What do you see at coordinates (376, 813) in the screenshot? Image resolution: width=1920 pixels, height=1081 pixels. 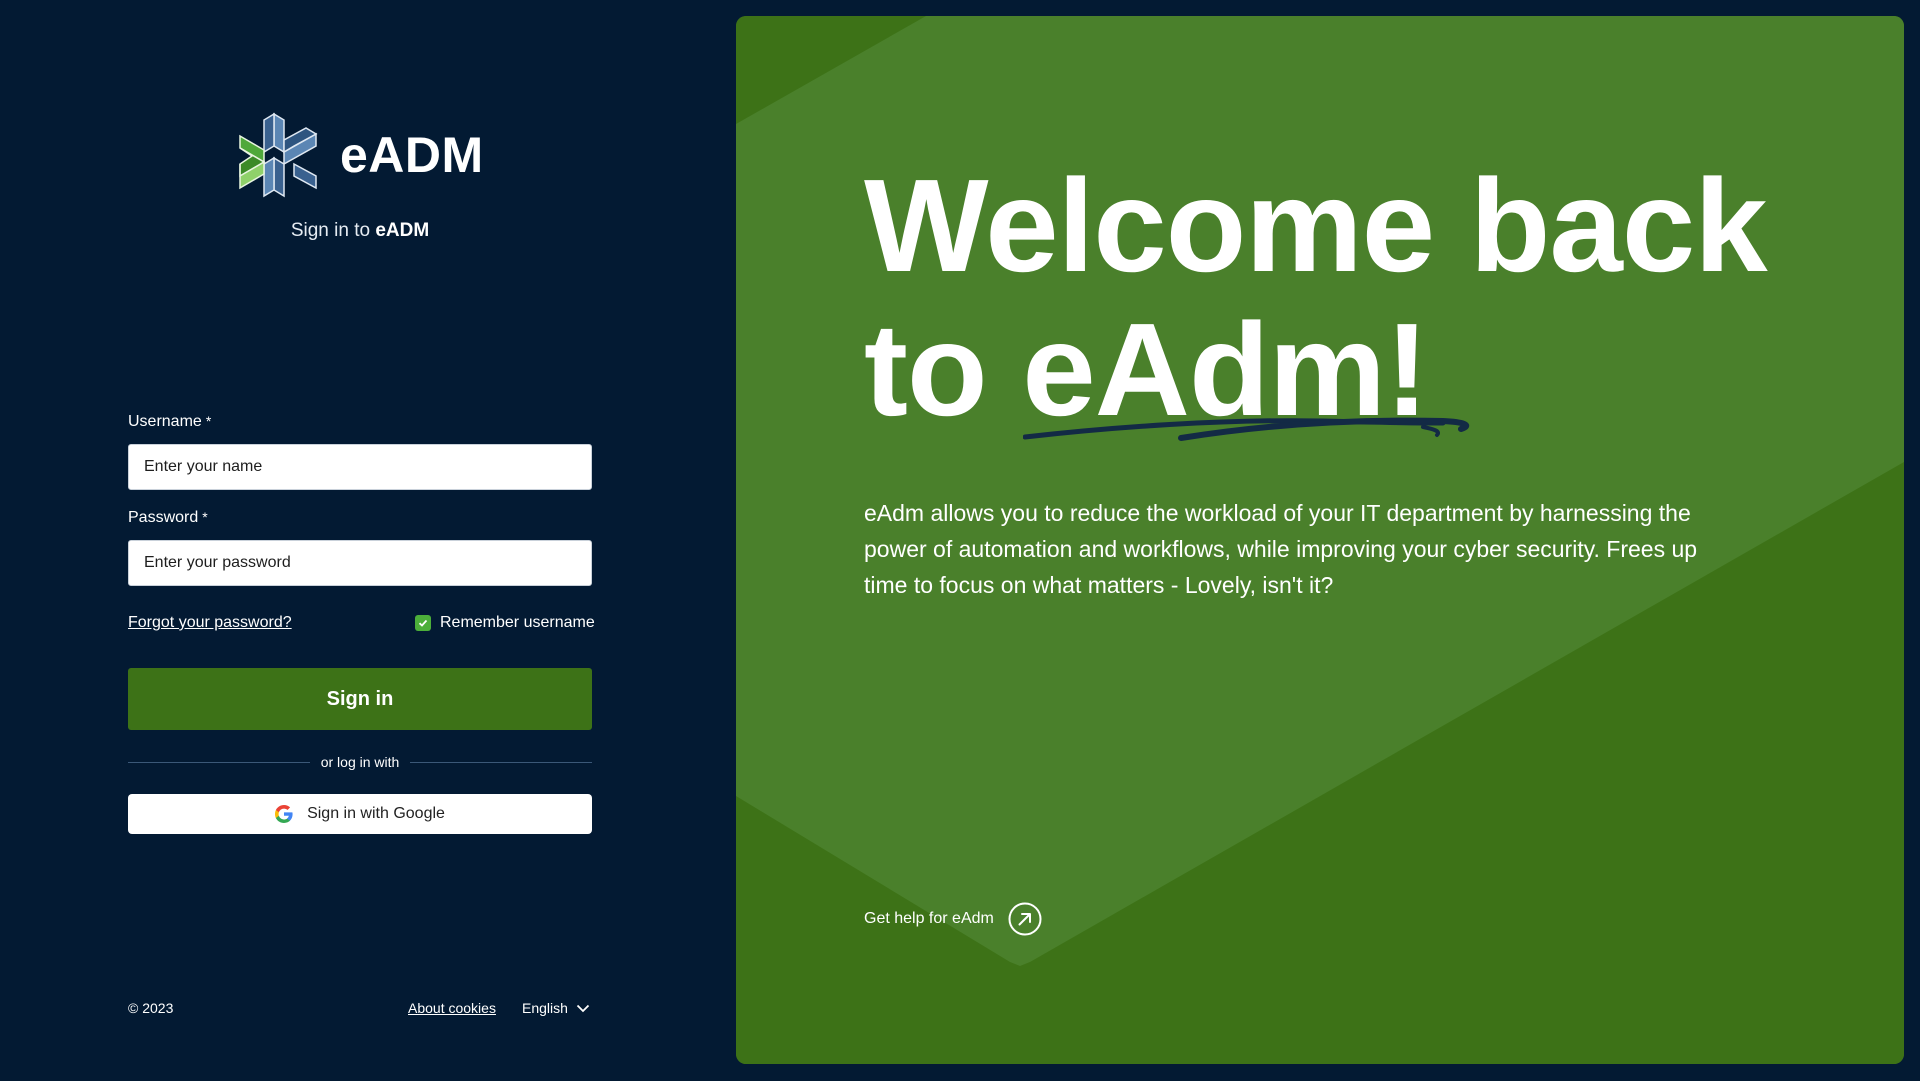 I see `google-button-label: Sign in with Google` at bounding box center [376, 813].